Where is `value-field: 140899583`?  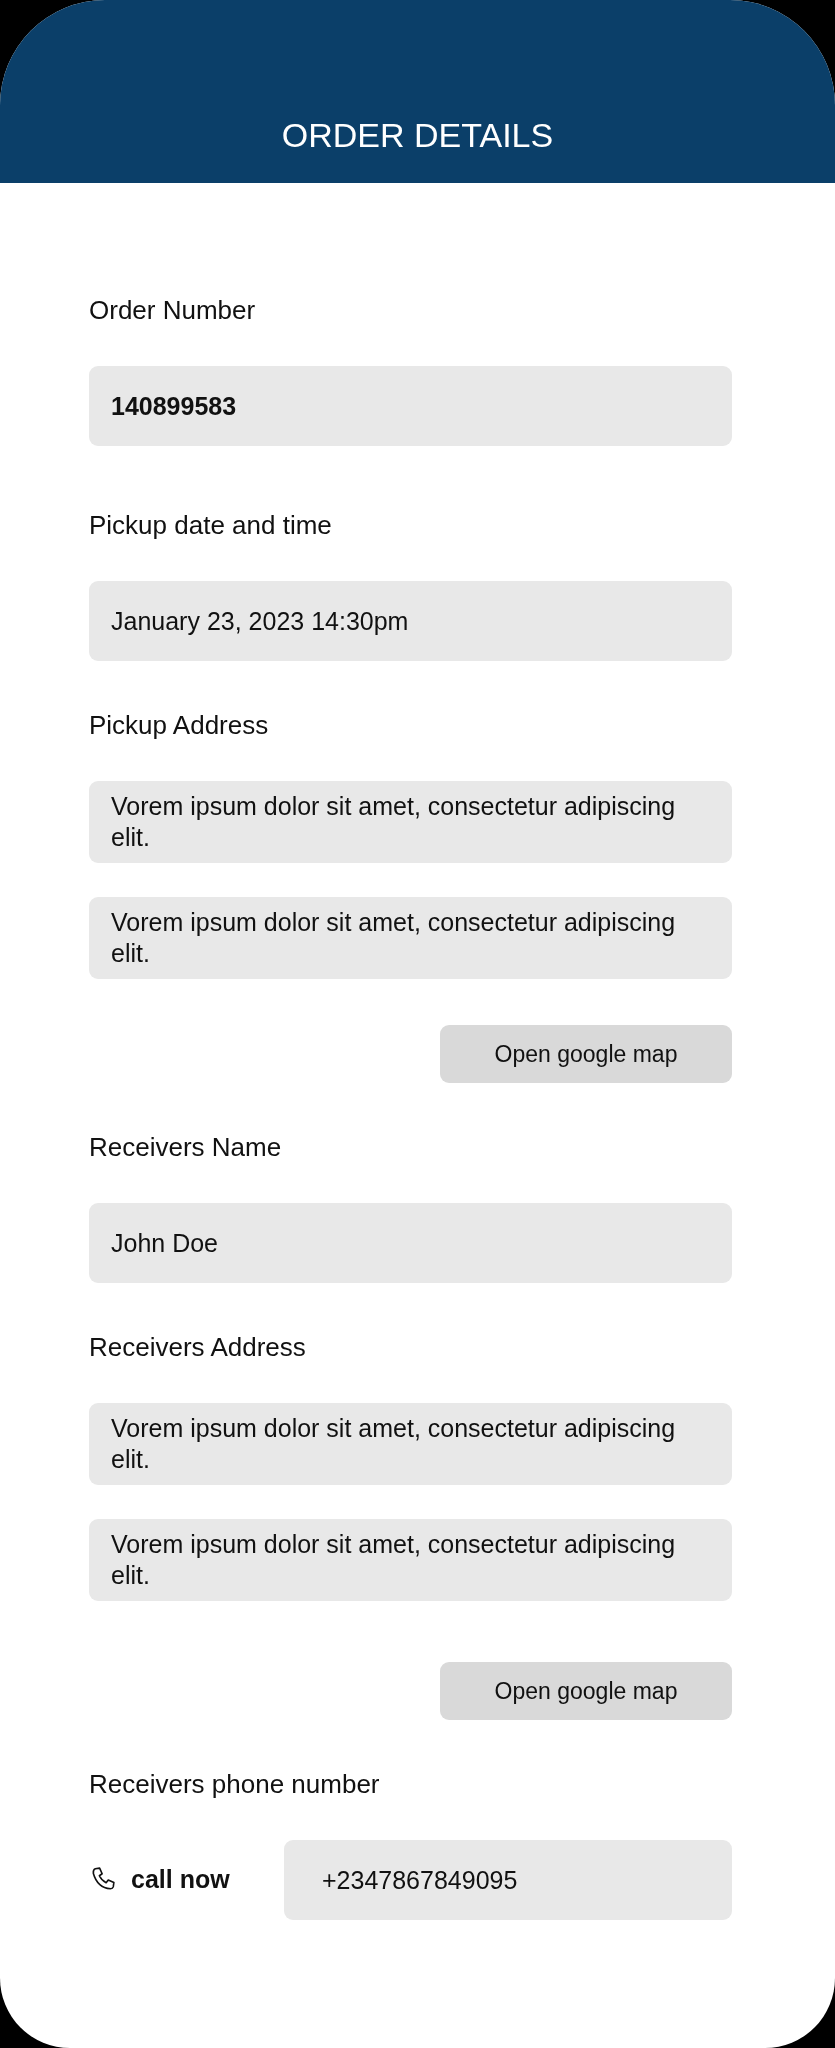 value-field: 140899583 is located at coordinates (410, 406).